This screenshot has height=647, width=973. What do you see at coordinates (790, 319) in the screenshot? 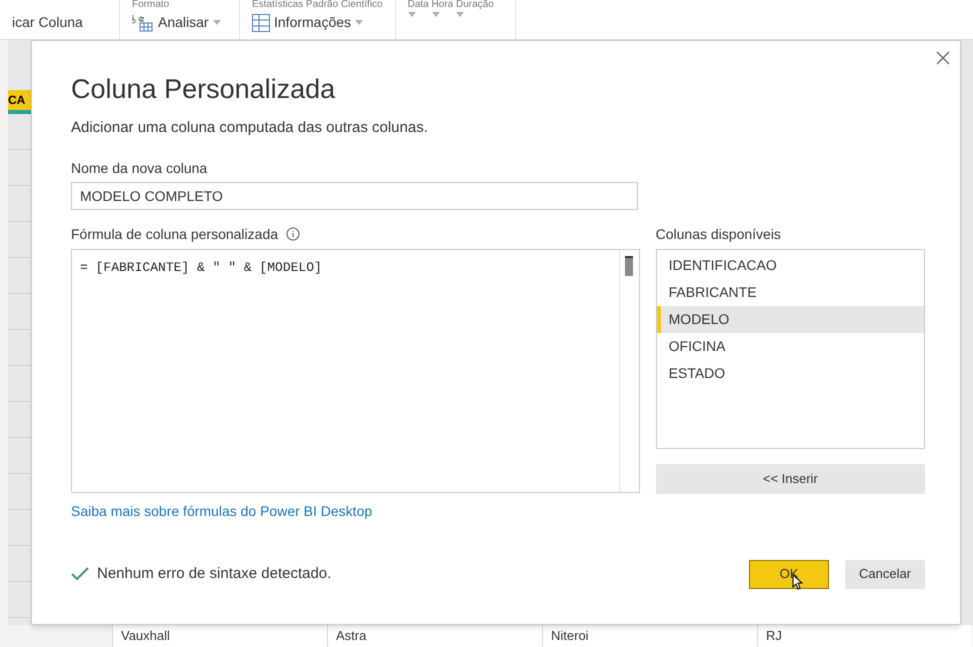
I see `column-item: MODELO` at bounding box center [790, 319].